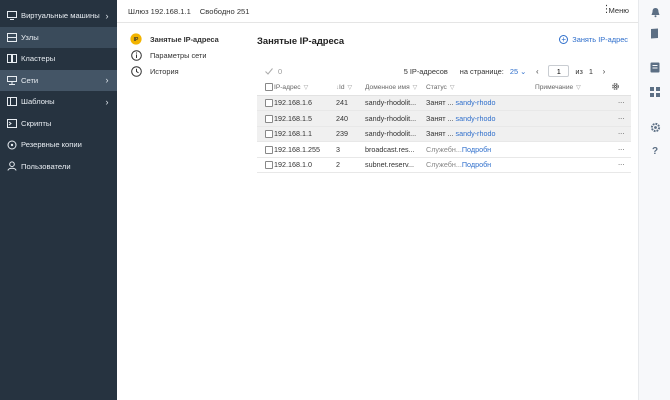  What do you see at coordinates (11, 123) in the screenshot?
I see `script-icon` at bounding box center [11, 123].